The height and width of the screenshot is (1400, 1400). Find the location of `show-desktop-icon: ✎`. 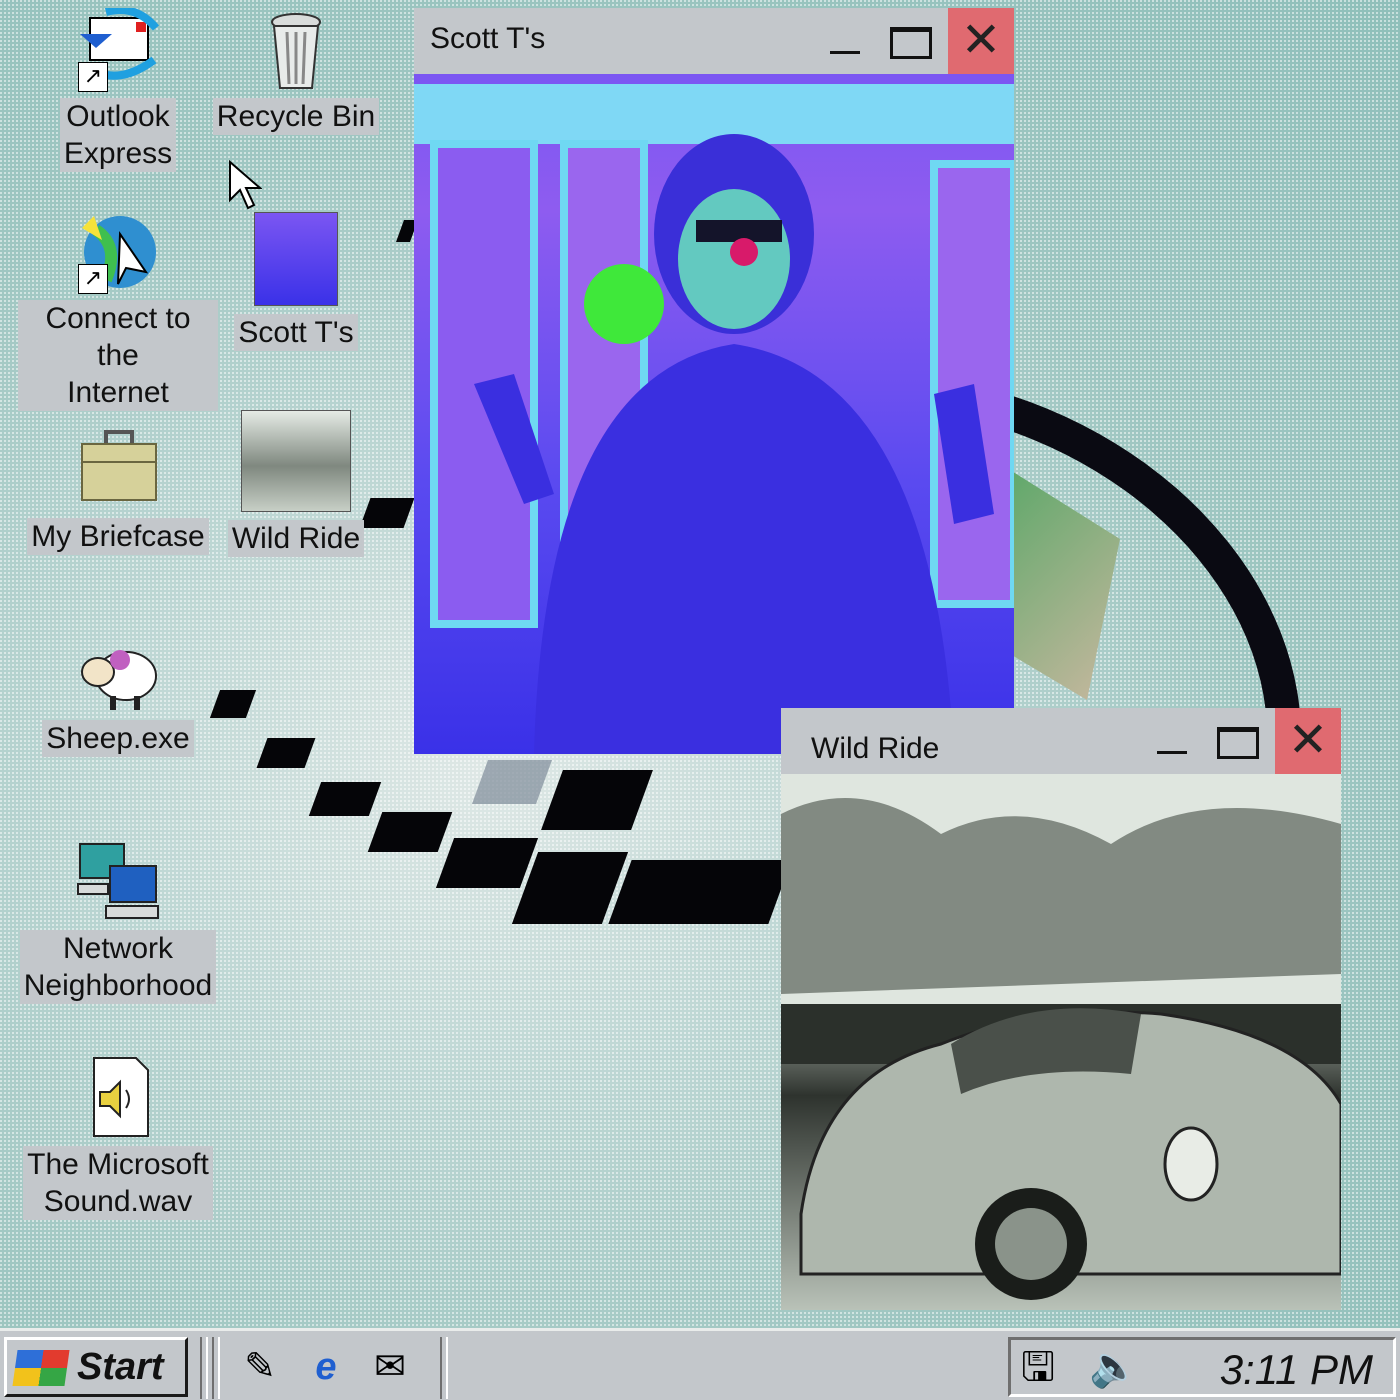

show-desktop-icon: ✎ is located at coordinates (260, 1367).